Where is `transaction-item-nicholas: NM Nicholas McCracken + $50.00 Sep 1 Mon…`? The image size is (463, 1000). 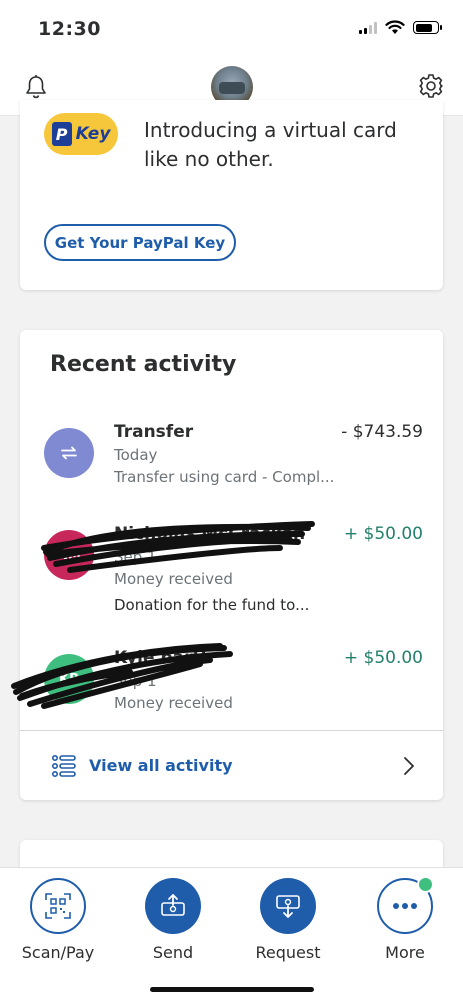
transaction-item-nicholas: NM Nicholas McCracken + $50.00 Sep 1 Mon… is located at coordinates (231, 569).